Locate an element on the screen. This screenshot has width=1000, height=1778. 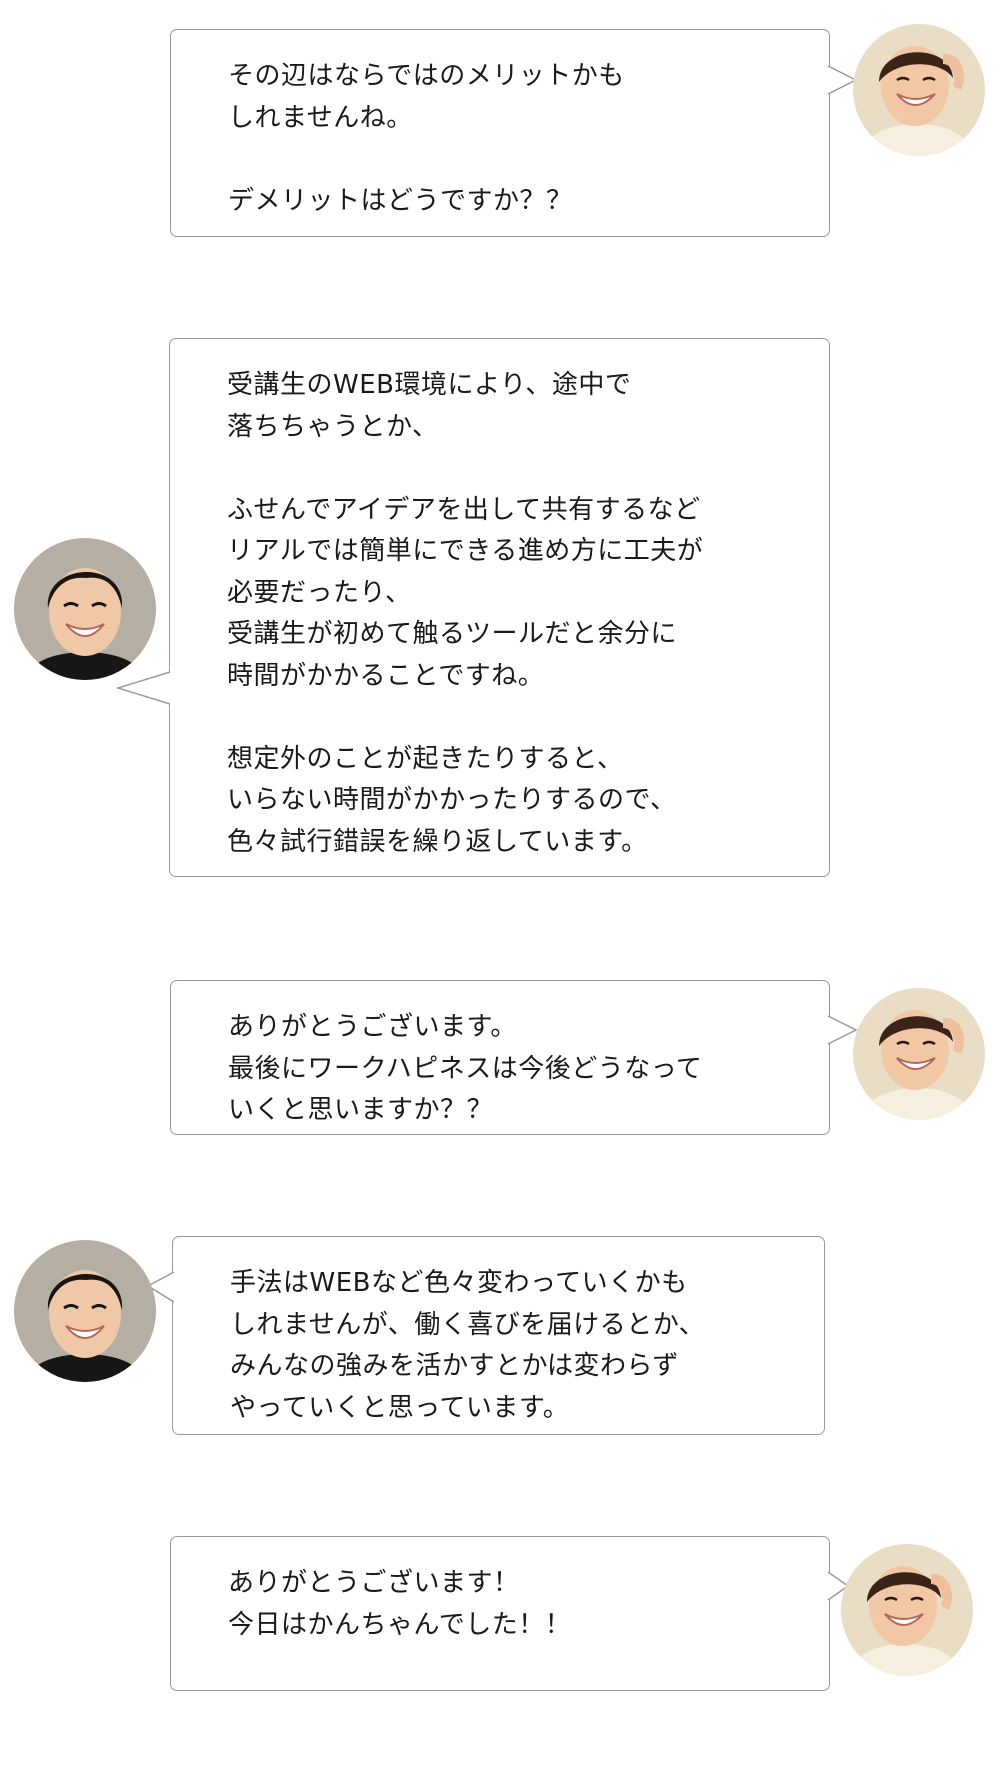
bubble-tail-left is located at coordinates (143, 688).